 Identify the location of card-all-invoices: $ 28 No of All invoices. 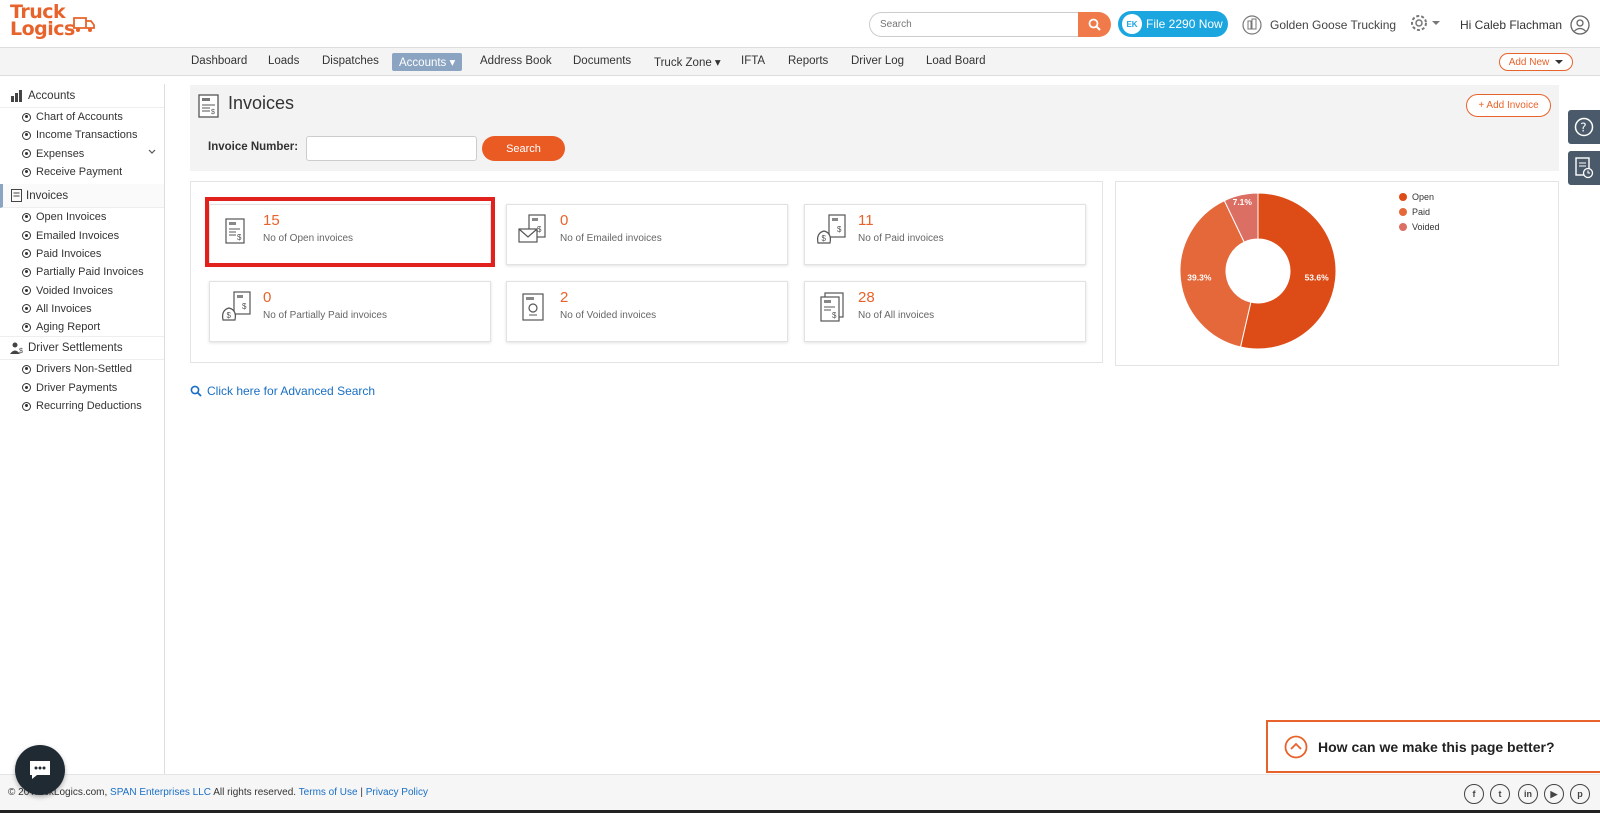
(945, 311).